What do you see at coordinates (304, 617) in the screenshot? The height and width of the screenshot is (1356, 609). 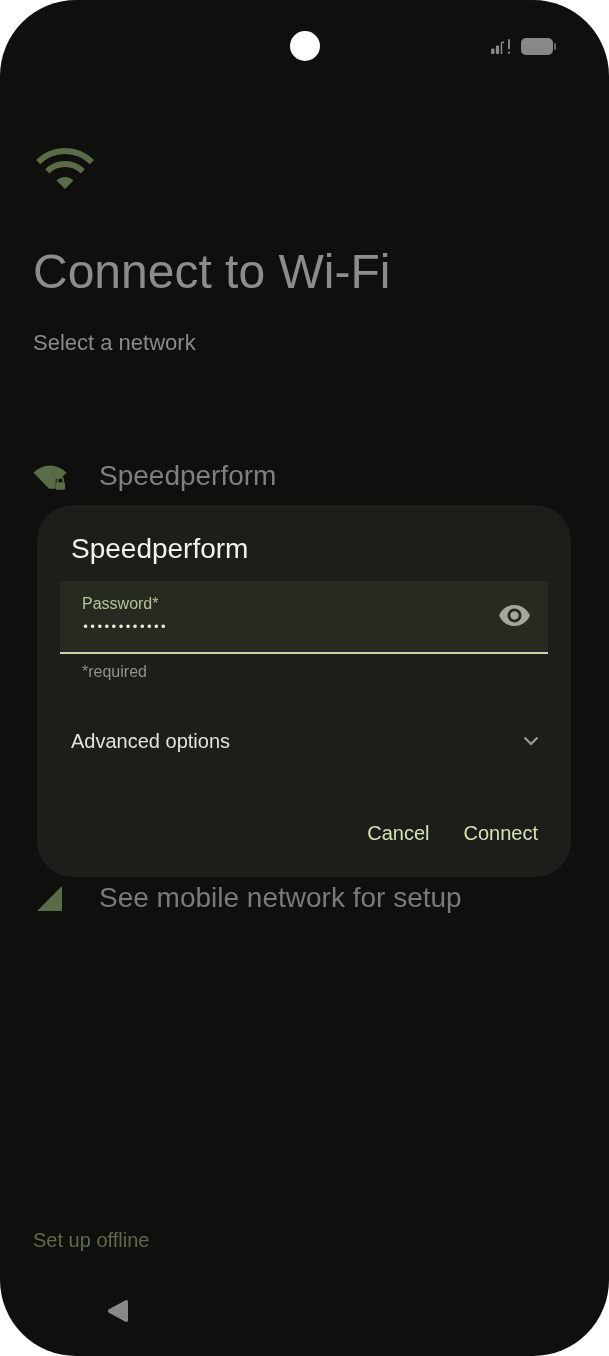 I see `password-field: Password* ••••••••••••` at bounding box center [304, 617].